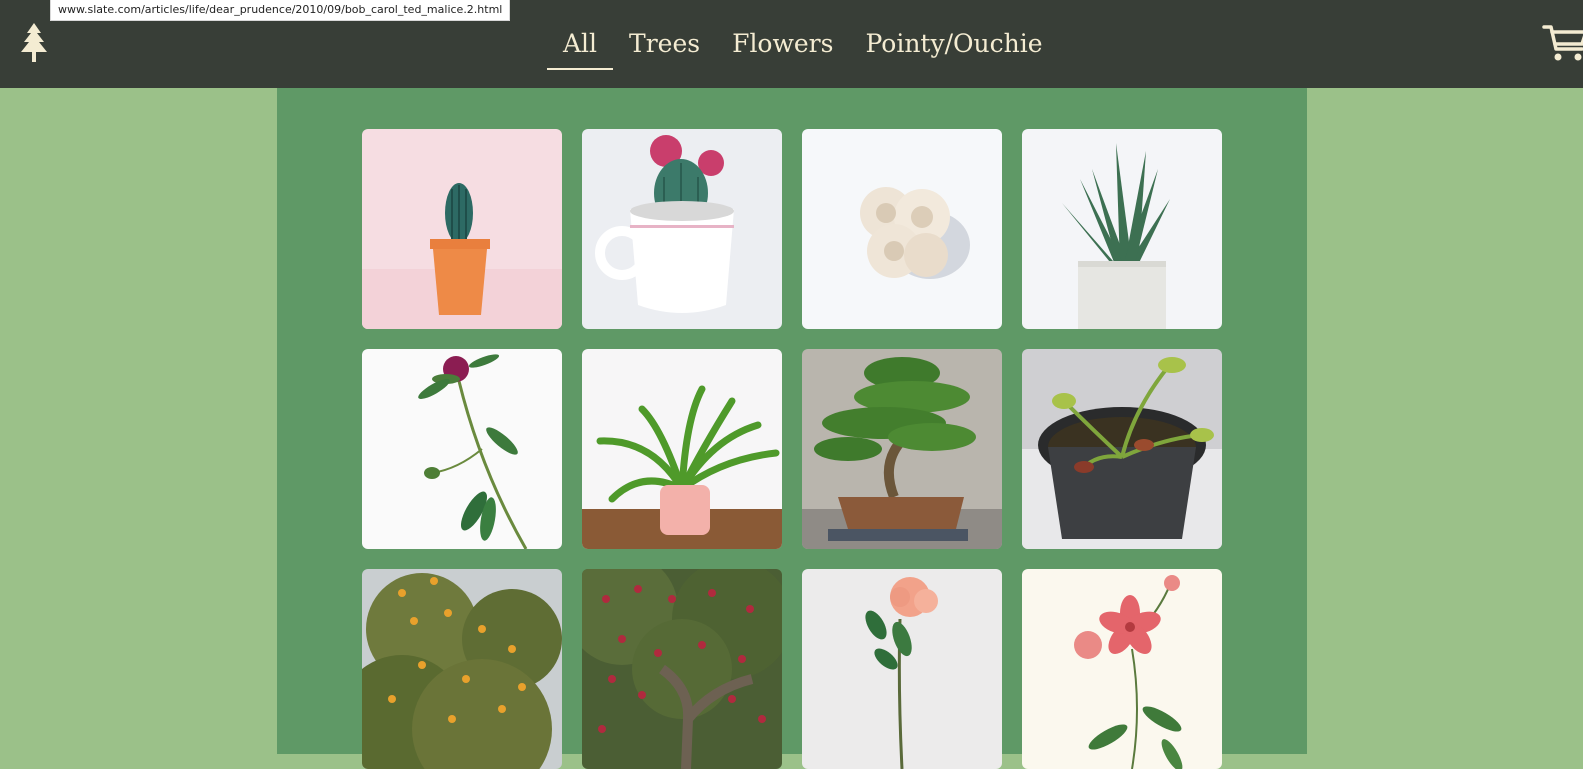 This screenshot has height=769, width=1583. Describe the element at coordinates (1122, 669) in the screenshot. I see `product-card-botanical-illustration` at that location.